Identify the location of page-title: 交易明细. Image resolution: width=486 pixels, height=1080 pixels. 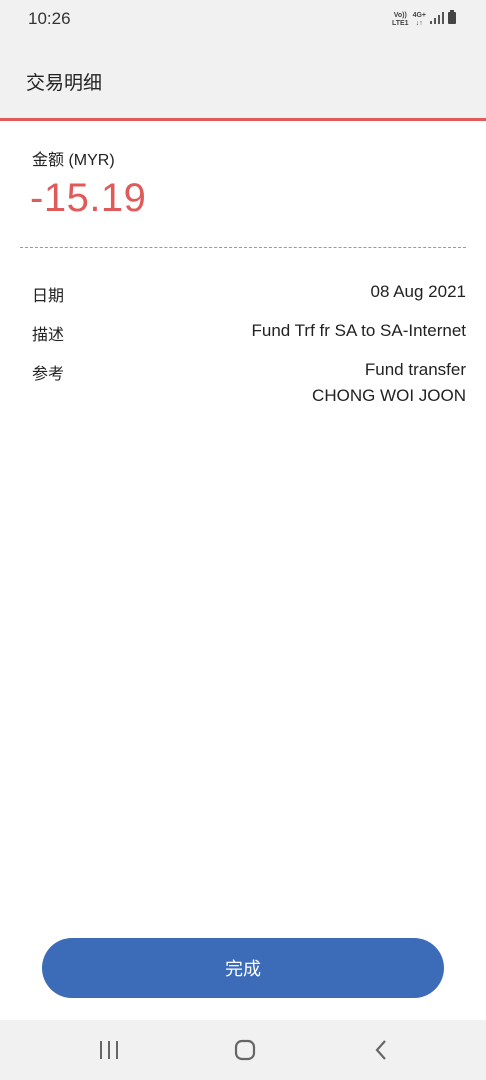
(64, 83).